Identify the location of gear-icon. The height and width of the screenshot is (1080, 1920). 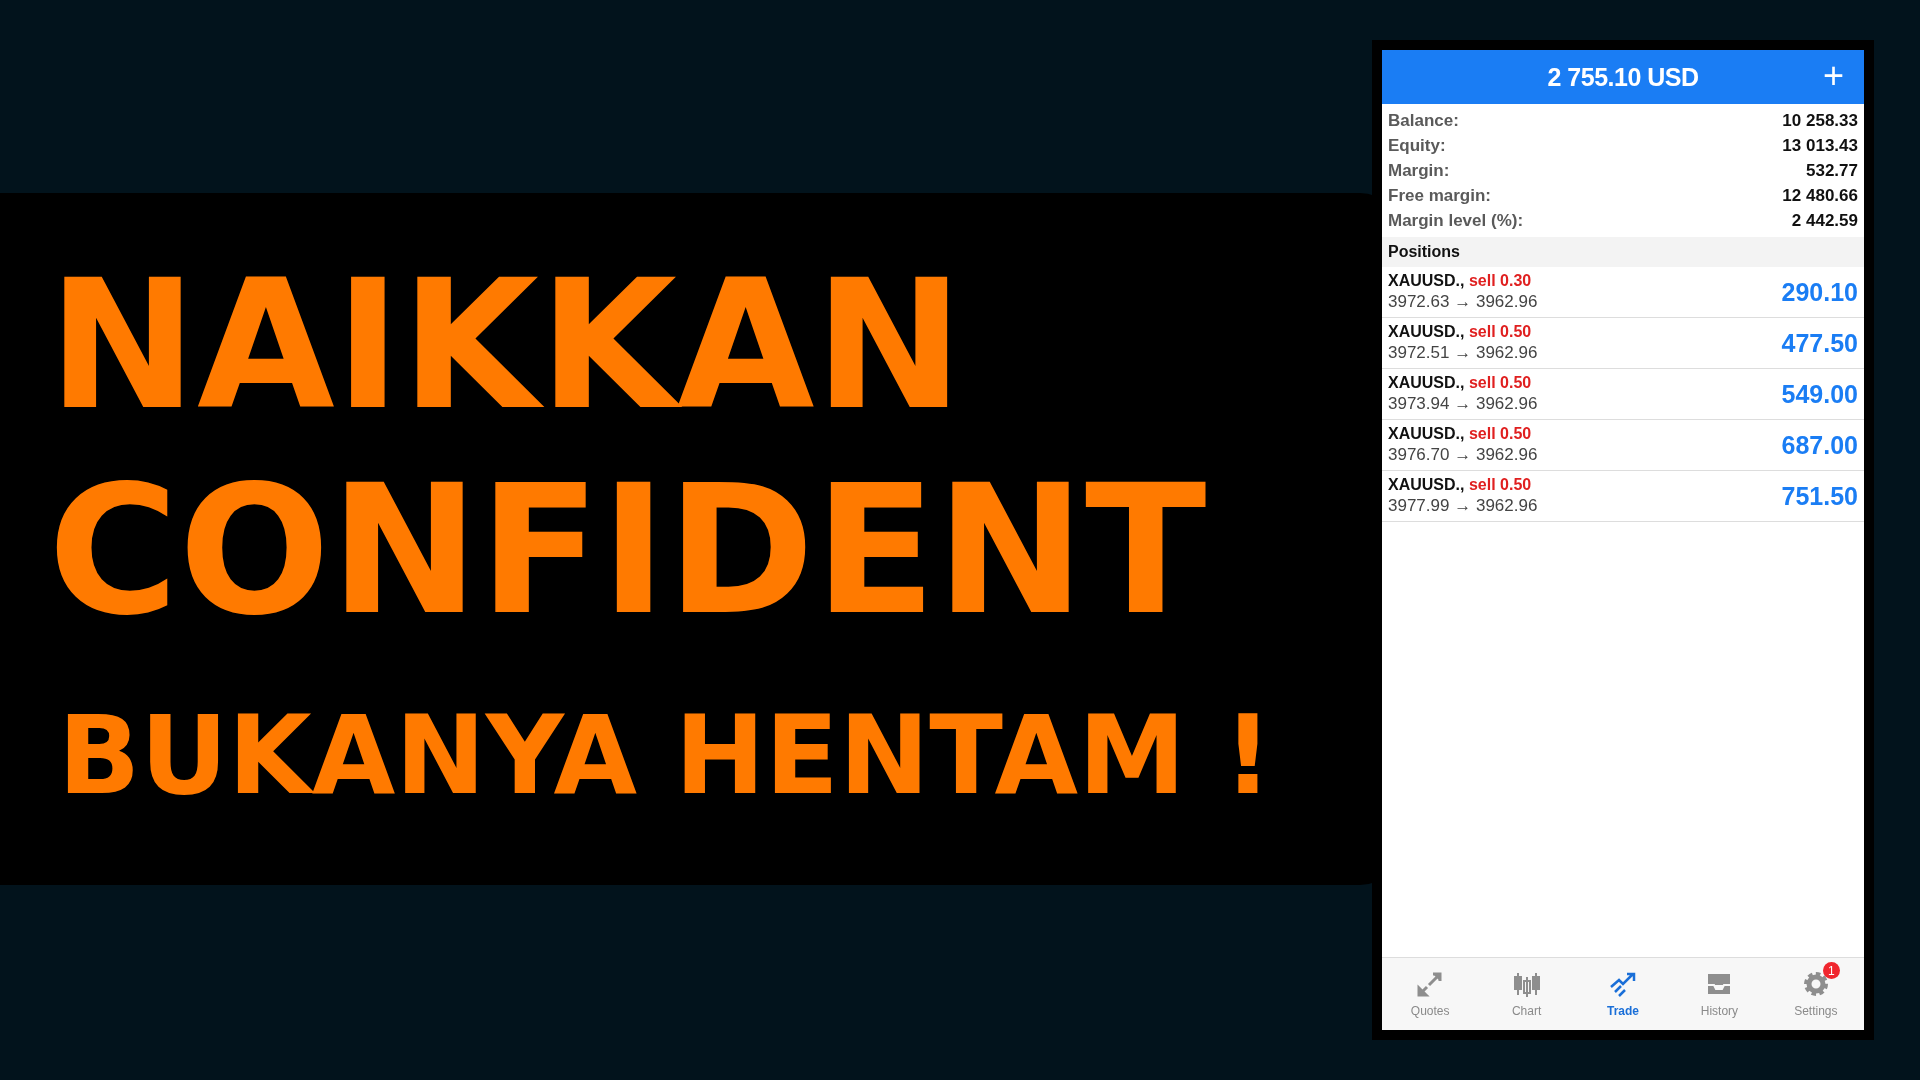
(1815, 984).